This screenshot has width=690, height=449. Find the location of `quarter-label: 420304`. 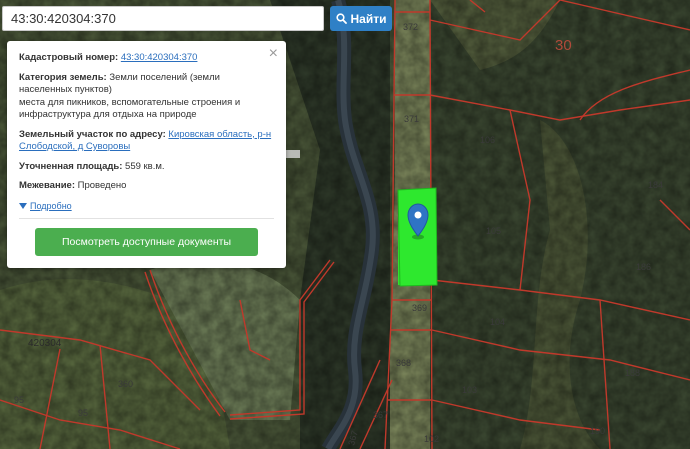

quarter-label: 420304 is located at coordinates (45, 343).